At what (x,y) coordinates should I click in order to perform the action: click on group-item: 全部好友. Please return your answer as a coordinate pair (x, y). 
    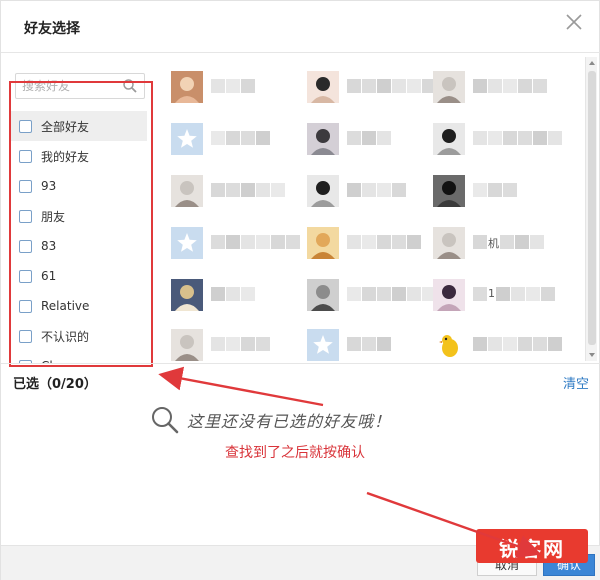
    Looking at the image, I should click on (79, 126).